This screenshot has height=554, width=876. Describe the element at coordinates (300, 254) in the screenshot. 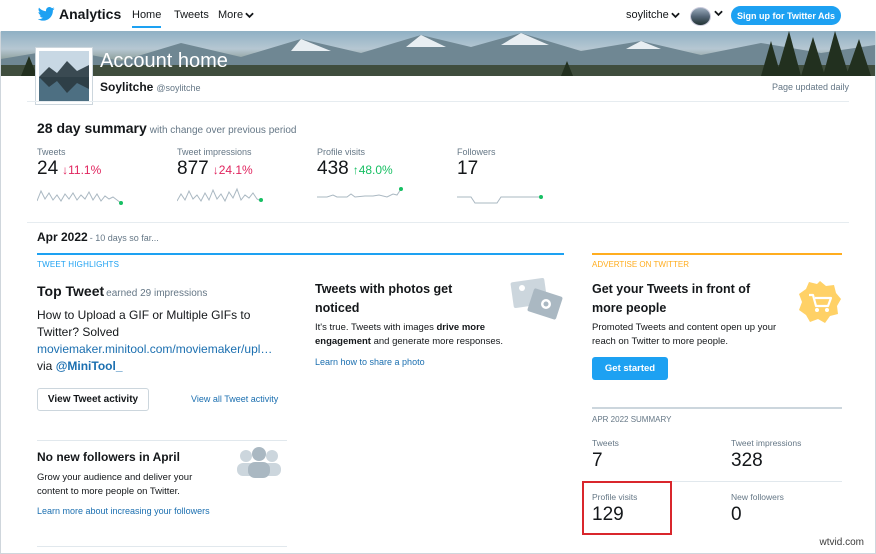

I see `highlights-rule` at that location.